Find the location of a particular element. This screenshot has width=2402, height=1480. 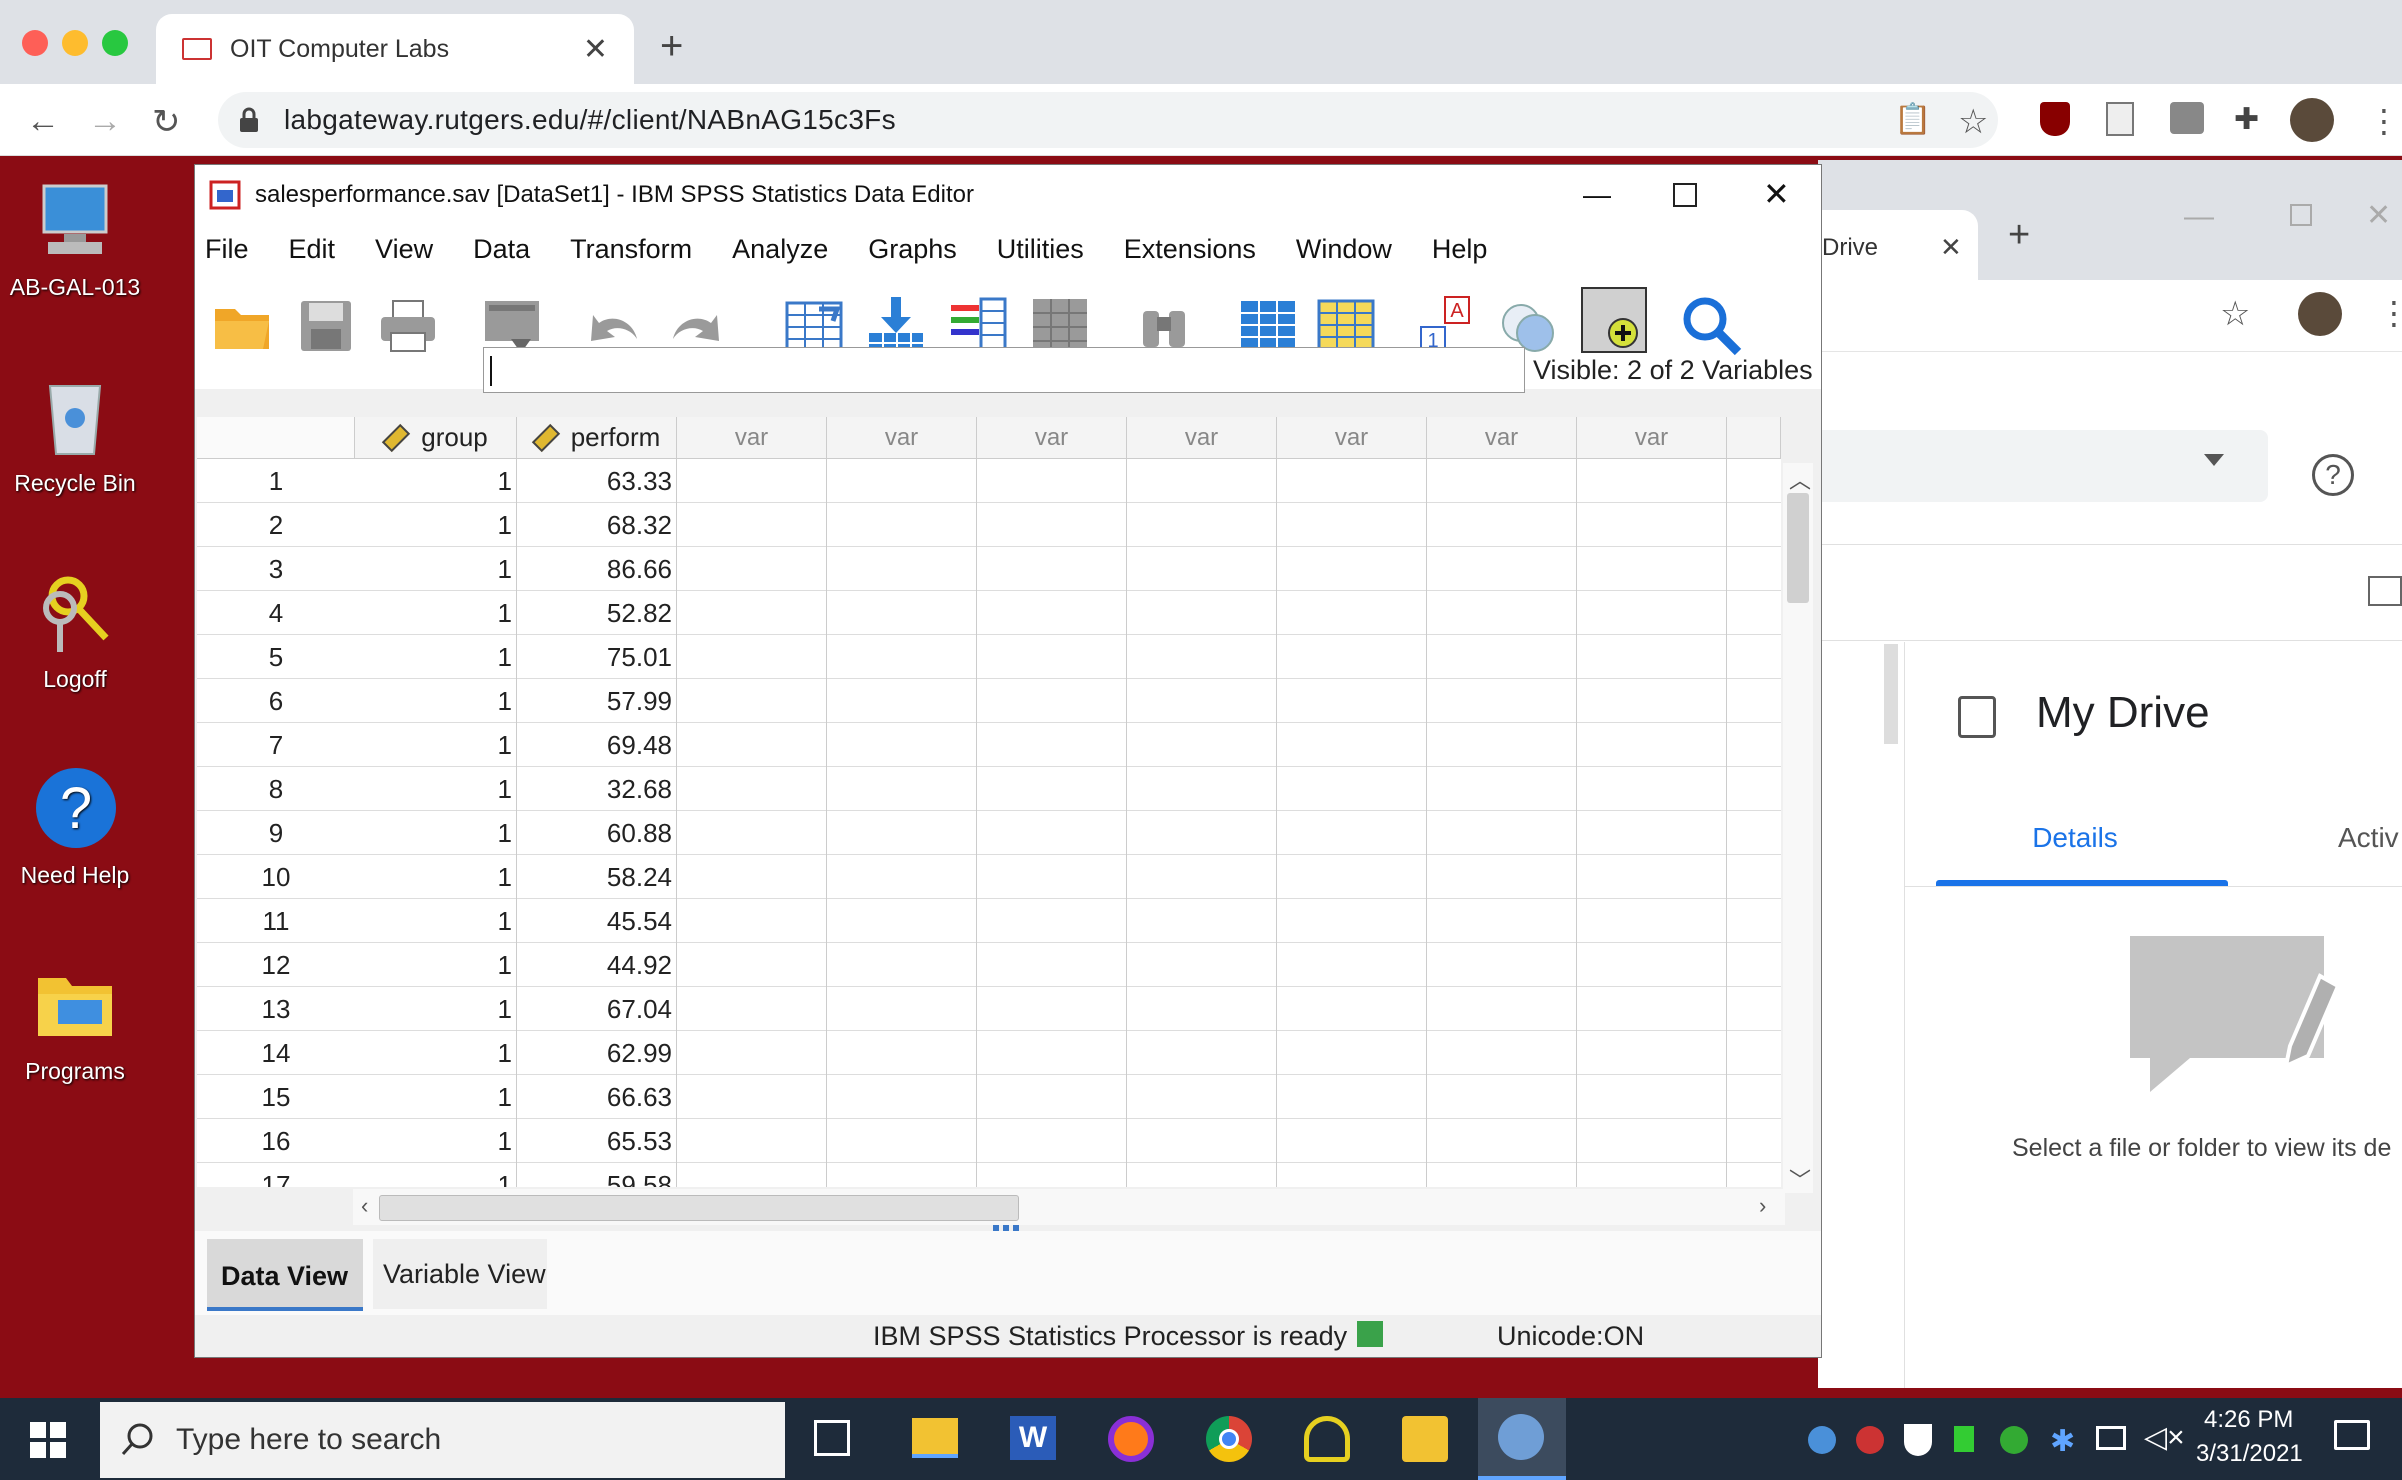

menu-analyze: Analyze is located at coordinates (780, 249).